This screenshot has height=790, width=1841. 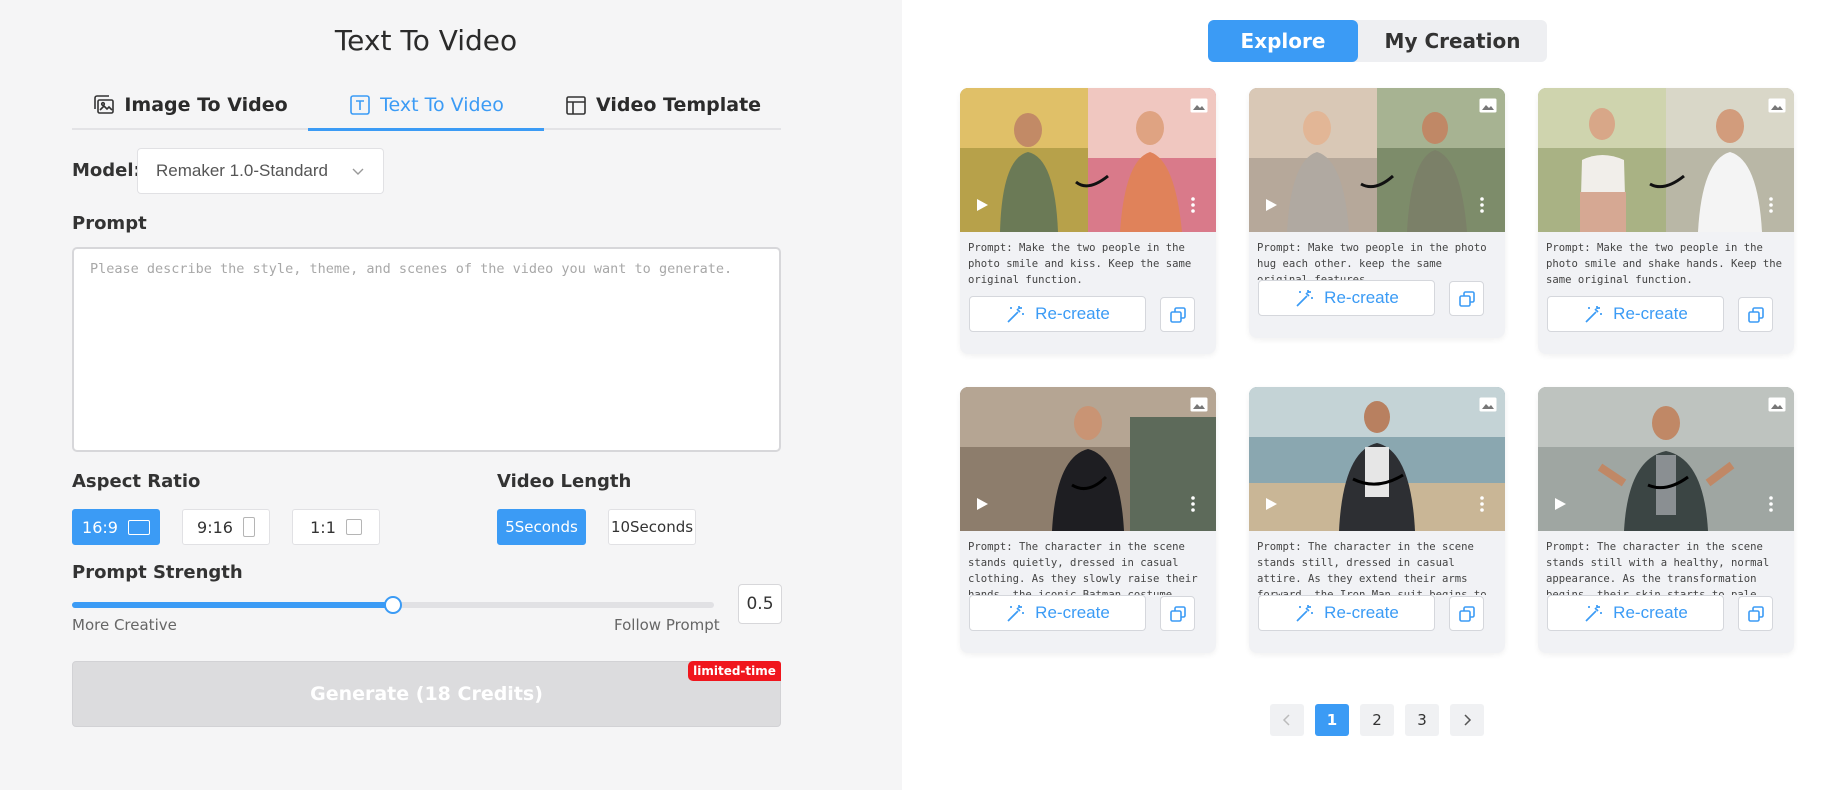 What do you see at coordinates (426, 694) in the screenshot?
I see `generate-button: Generate (18 Credits)` at bounding box center [426, 694].